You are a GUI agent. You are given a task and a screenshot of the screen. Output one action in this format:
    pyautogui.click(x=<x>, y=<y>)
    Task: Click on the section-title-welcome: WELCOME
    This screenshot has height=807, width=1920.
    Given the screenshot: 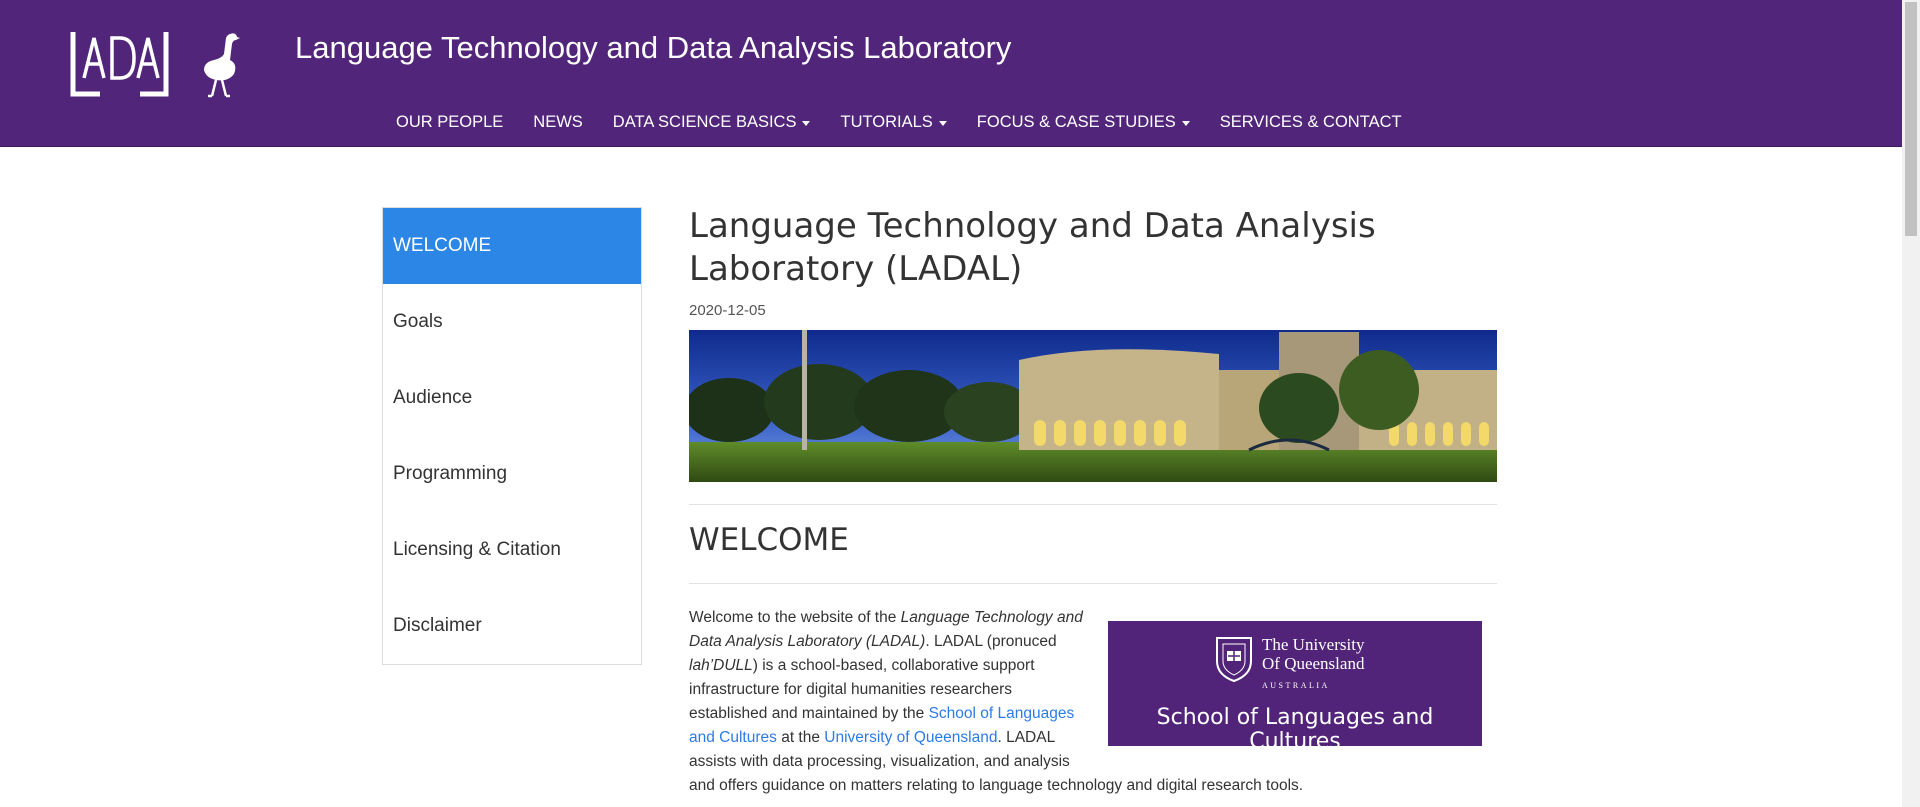 What is the action you would take?
    pyautogui.click(x=769, y=540)
    